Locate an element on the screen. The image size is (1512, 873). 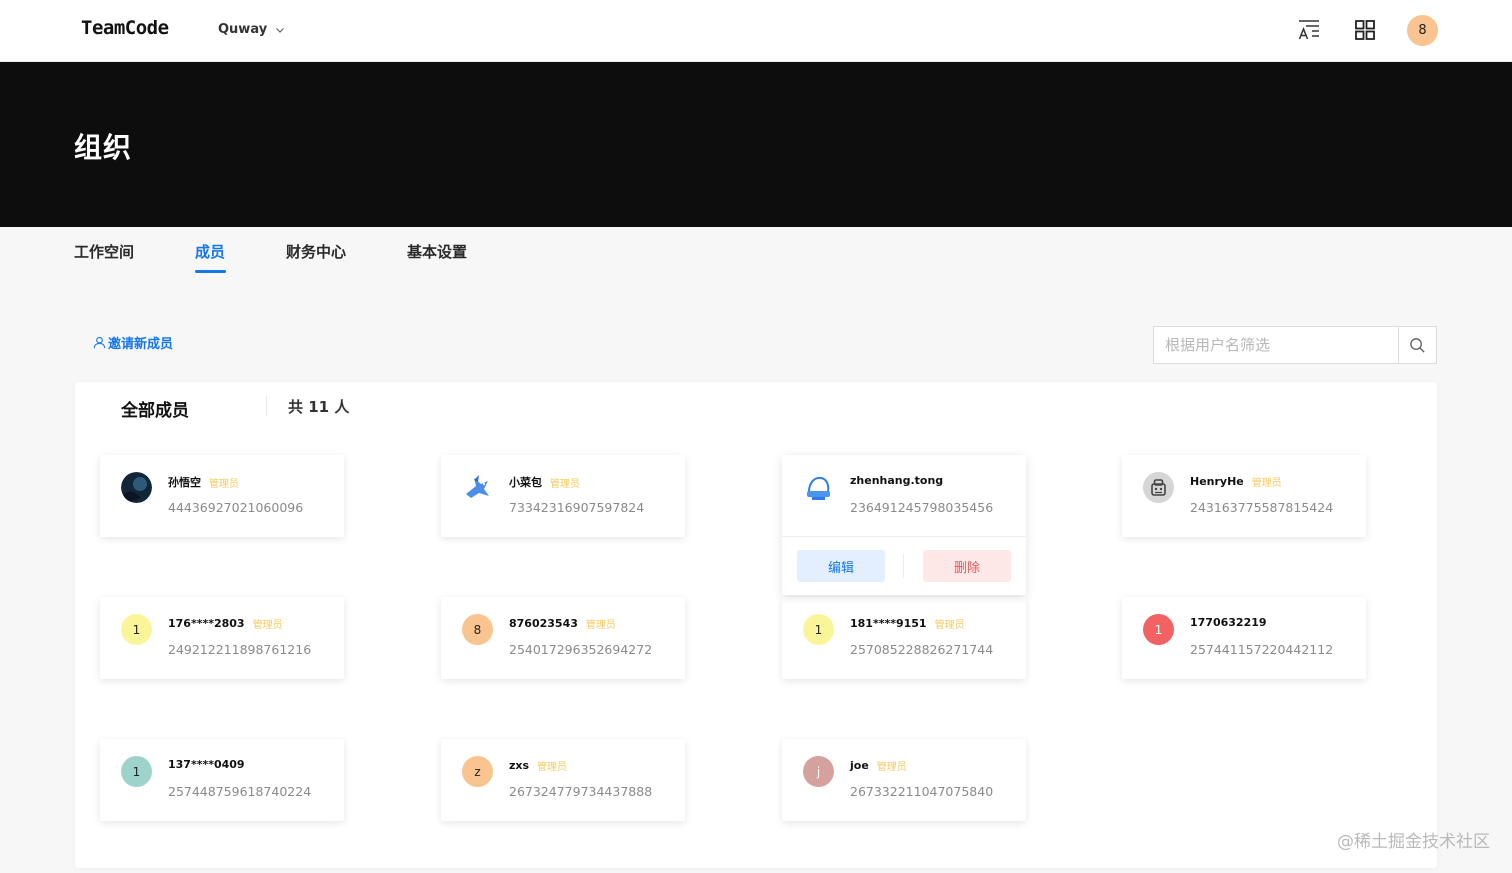
member-name-row: 1770632219 is located at coordinates (1232, 622).